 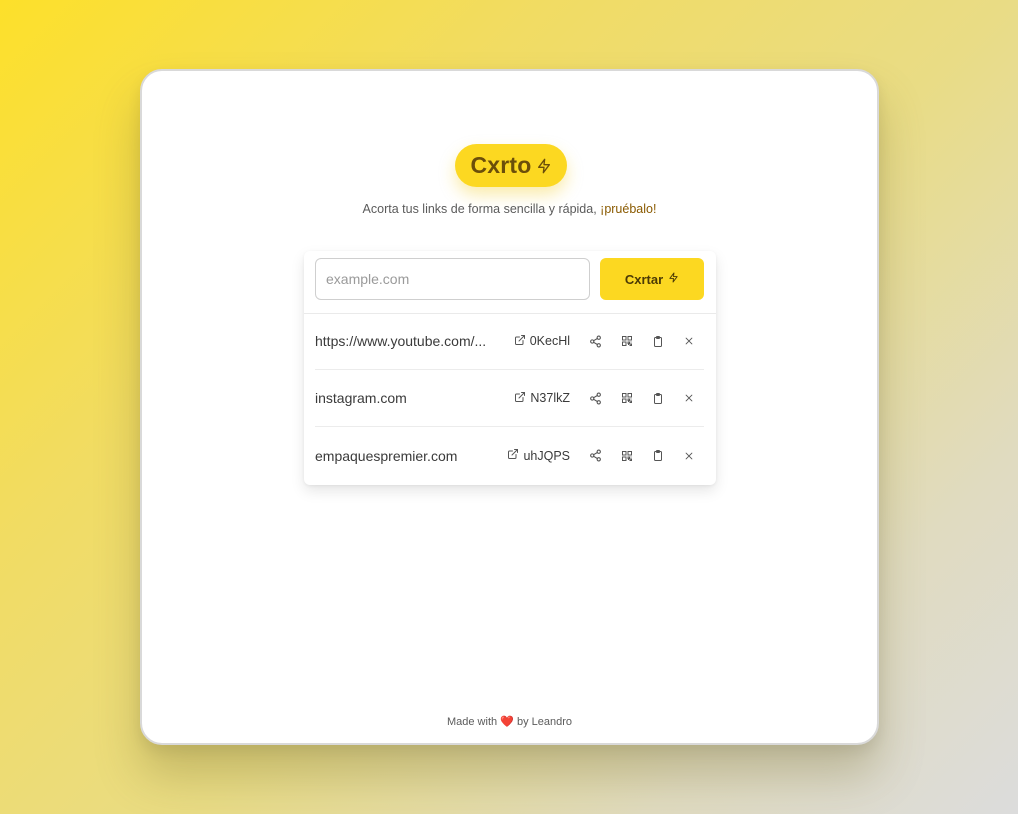 I want to click on app-logo: Cxrto, so click(x=511, y=165).